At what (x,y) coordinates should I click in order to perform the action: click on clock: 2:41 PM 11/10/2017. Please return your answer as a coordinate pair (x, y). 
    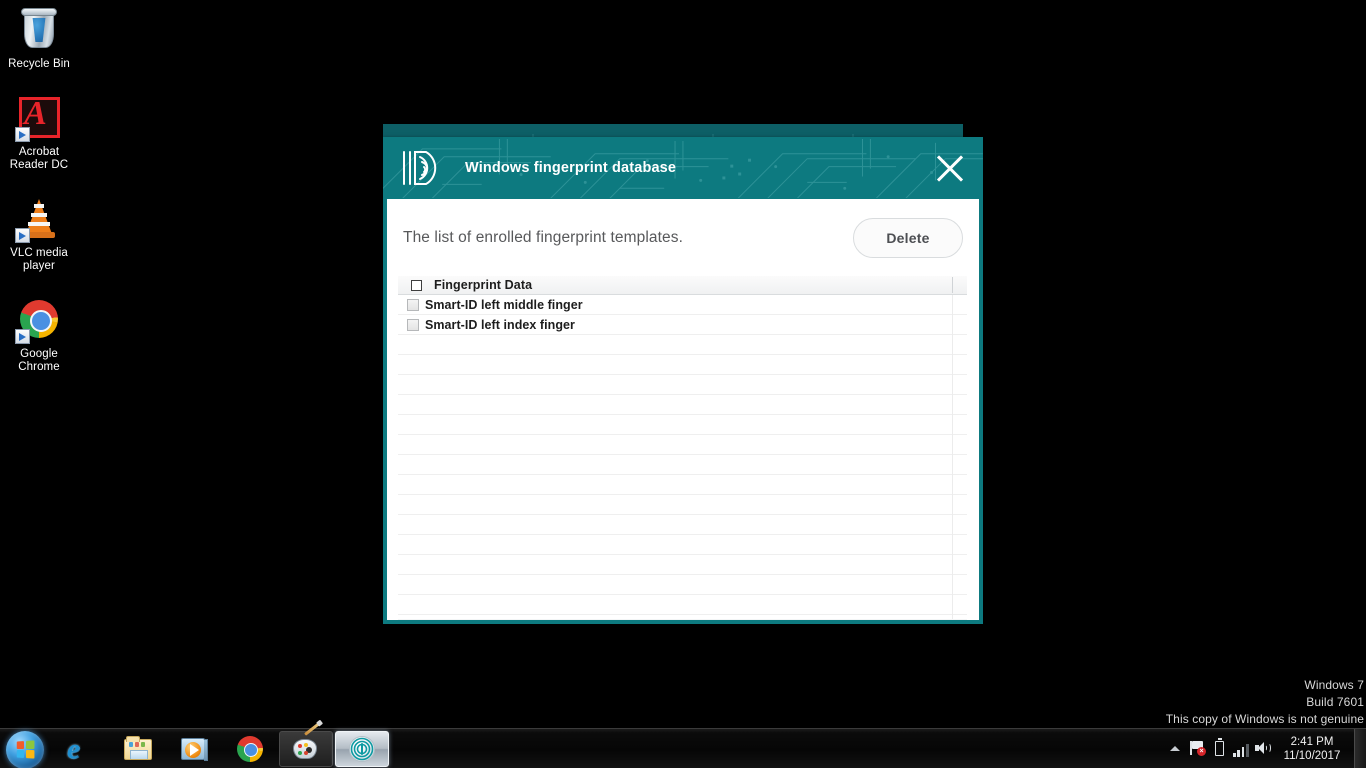
    Looking at the image, I should click on (1312, 748).